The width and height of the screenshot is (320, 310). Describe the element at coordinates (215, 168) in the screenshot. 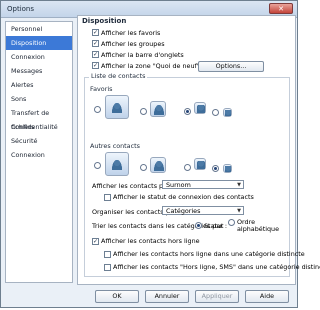

I see `others-size-radio-tiny` at that location.